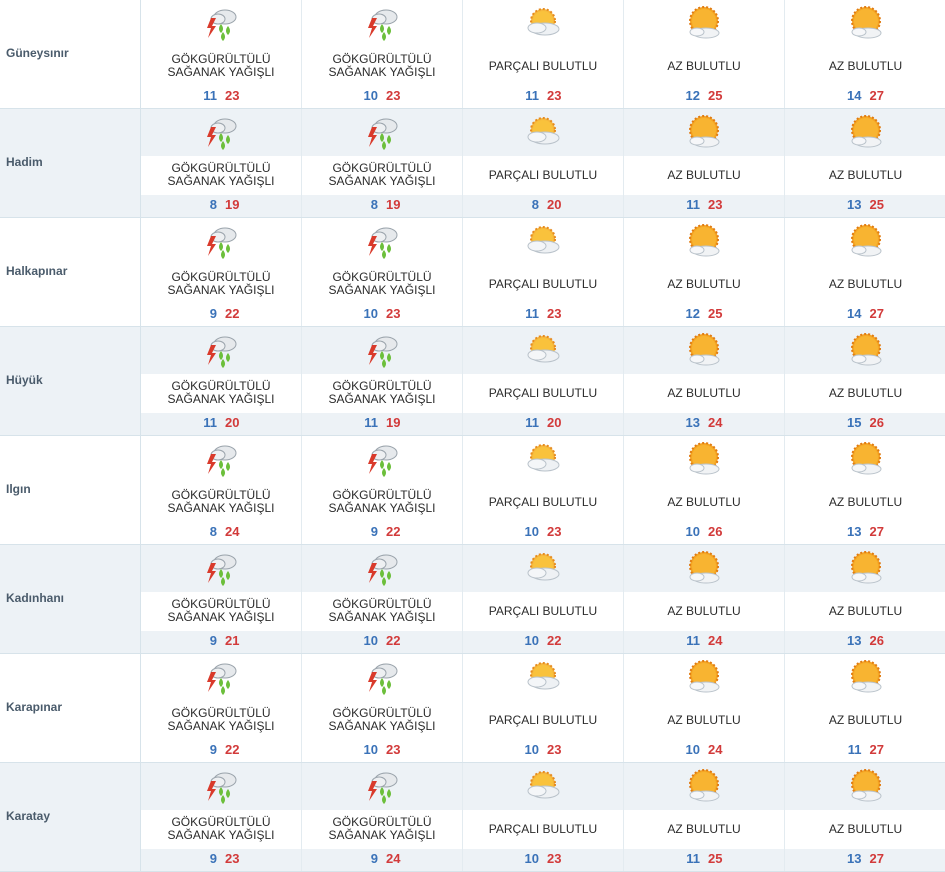 The width and height of the screenshot is (945, 872). What do you see at coordinates (34, 707) in the screenshot?
I see `district-name: Karapınar` at bounding box center [34, 707].